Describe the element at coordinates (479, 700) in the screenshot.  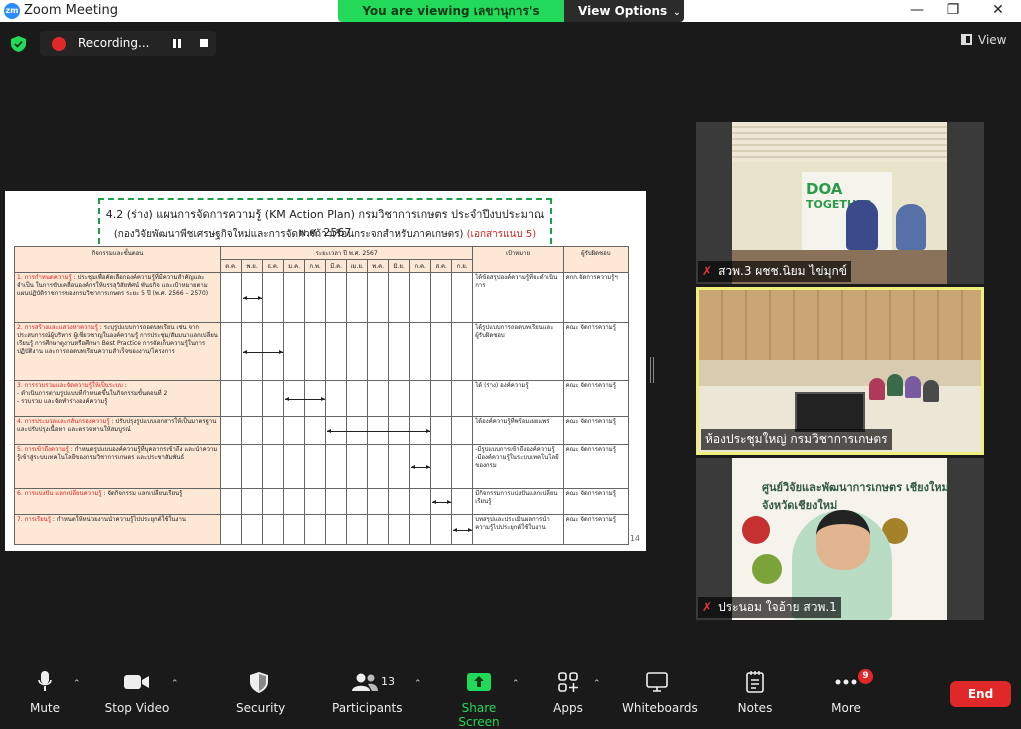
I see `share-screen-button: Share Screen` at that location.